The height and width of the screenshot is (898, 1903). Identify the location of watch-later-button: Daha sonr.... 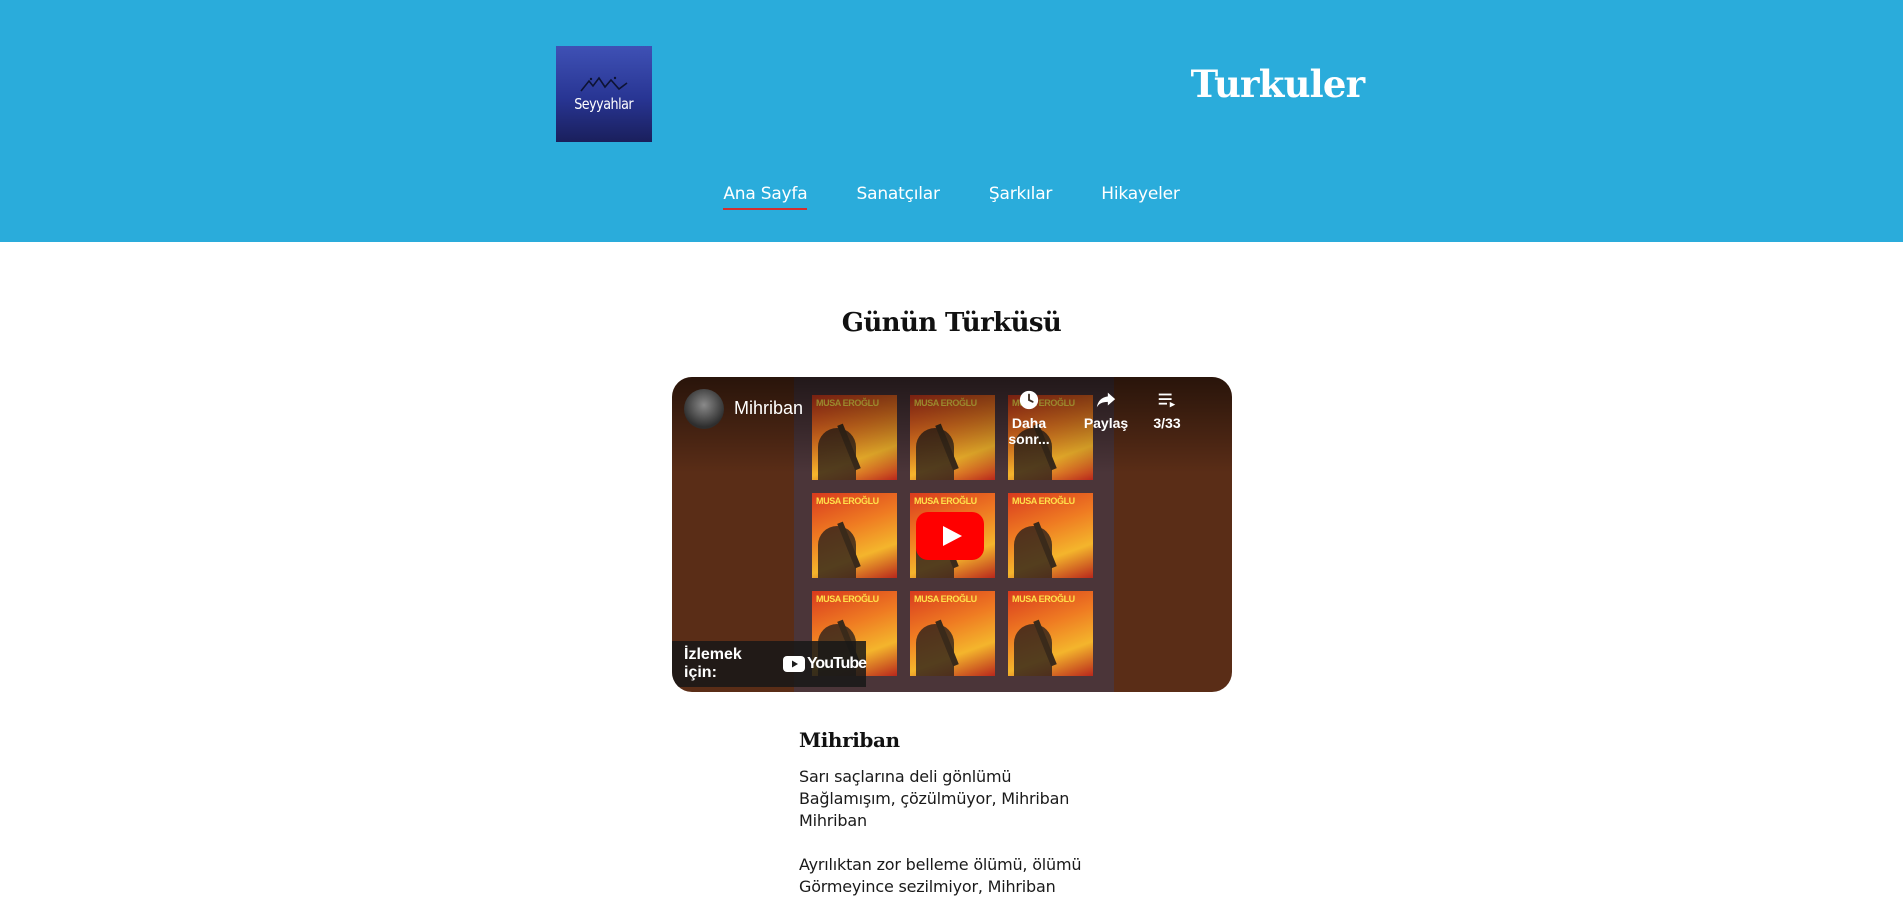
(1029, 418).